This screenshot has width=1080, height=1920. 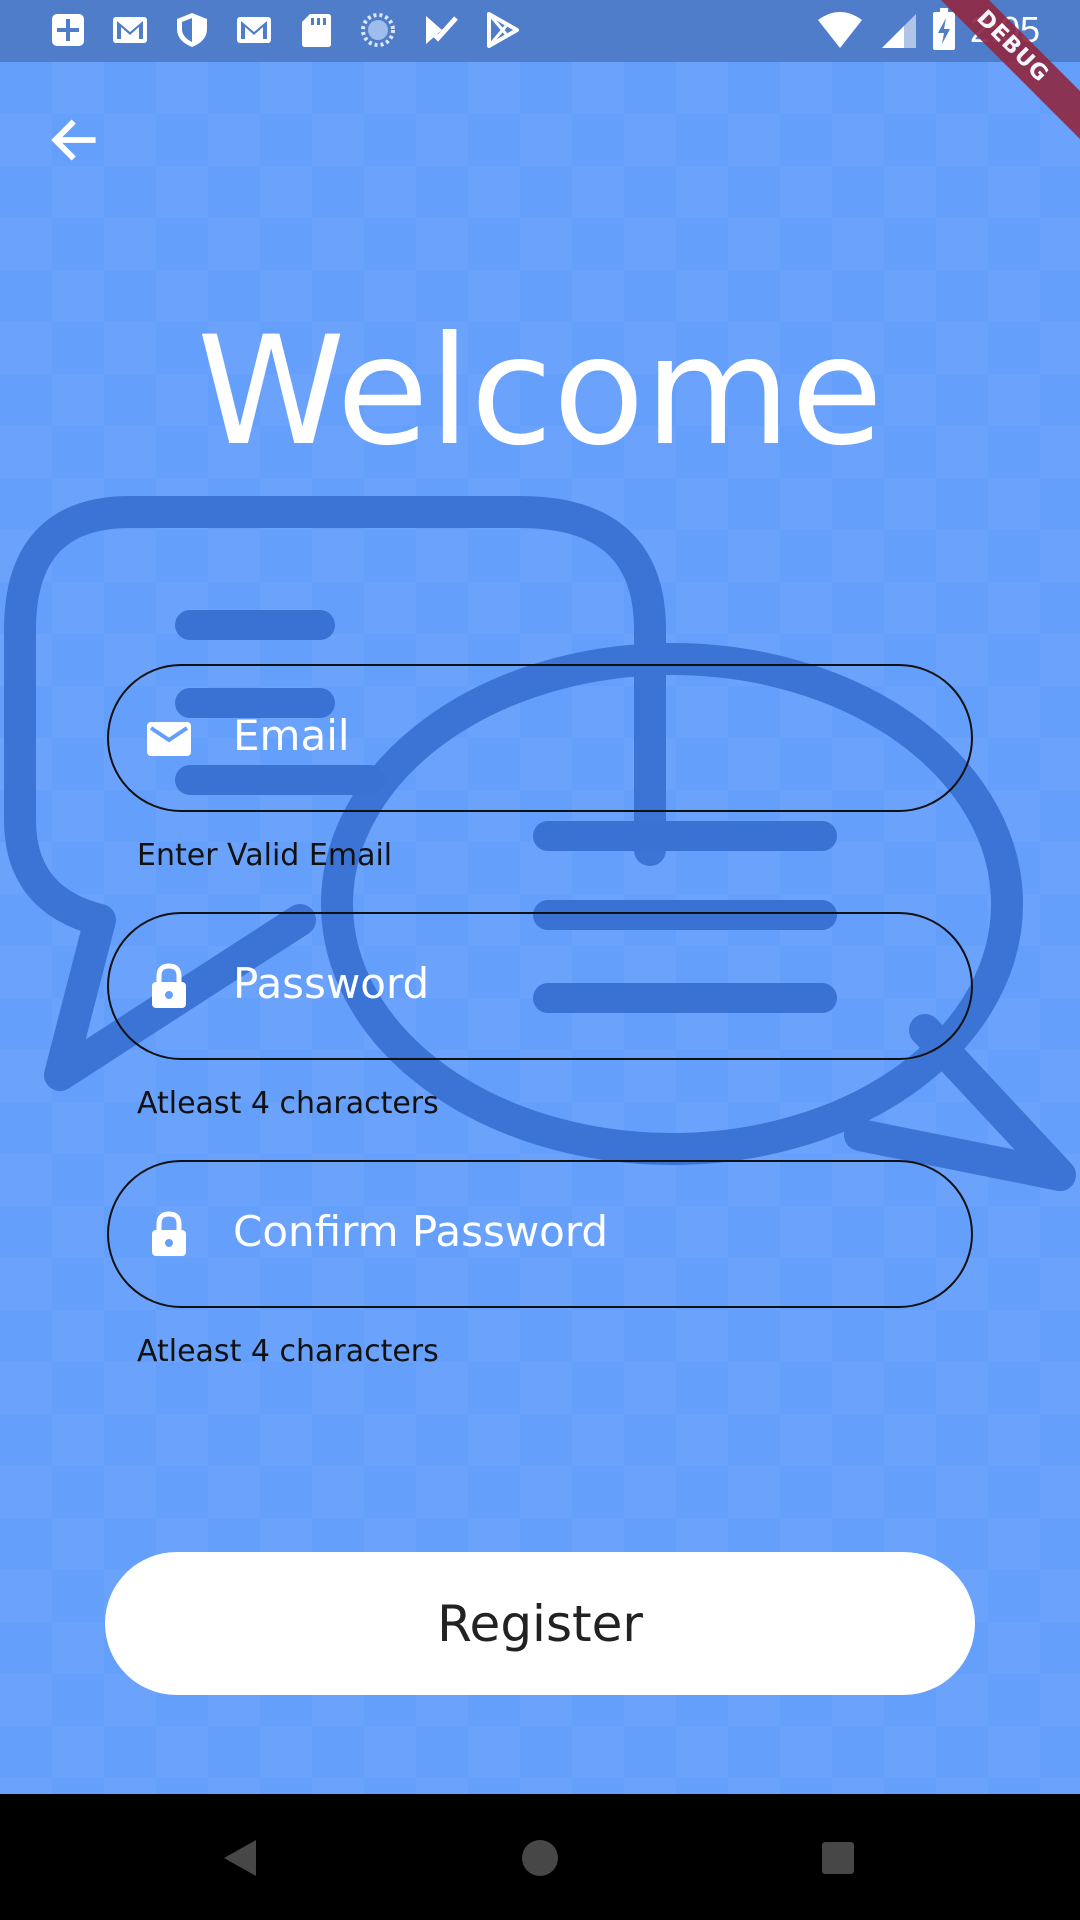 I want to click on password-field: Password, so click(x=540, y=986).